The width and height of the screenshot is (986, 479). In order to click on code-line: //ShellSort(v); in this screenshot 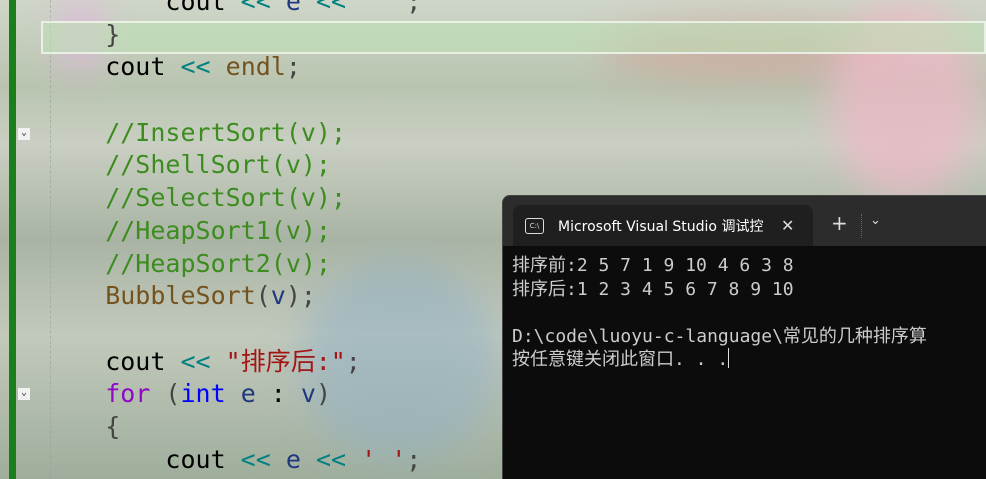, I will do `click(233, 165)`.